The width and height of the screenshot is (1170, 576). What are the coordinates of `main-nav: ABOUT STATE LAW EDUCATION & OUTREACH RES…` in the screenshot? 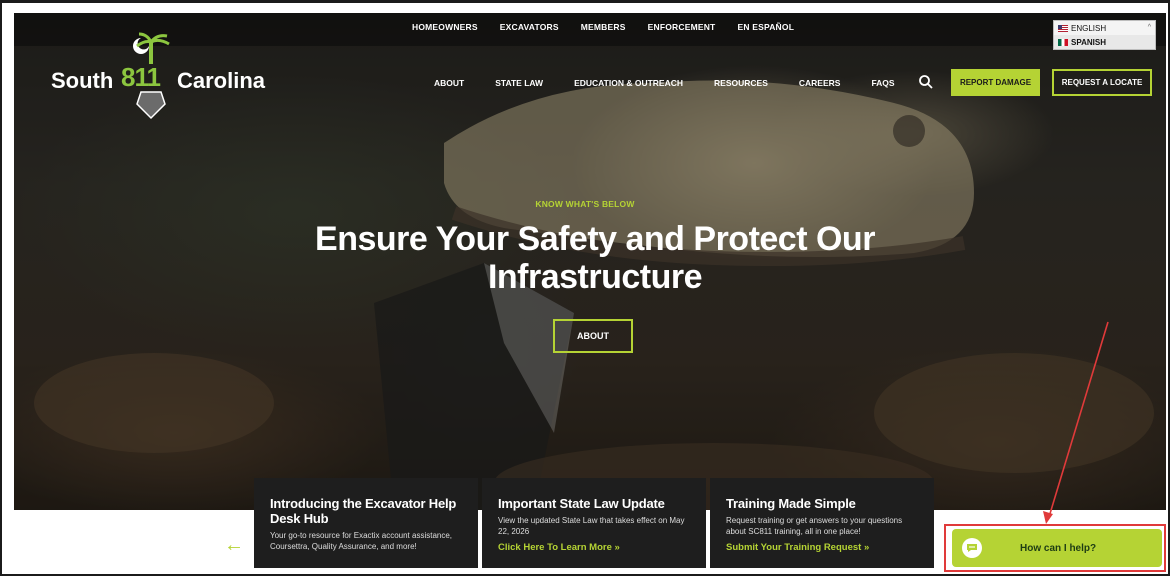 It's located at (664, 83).